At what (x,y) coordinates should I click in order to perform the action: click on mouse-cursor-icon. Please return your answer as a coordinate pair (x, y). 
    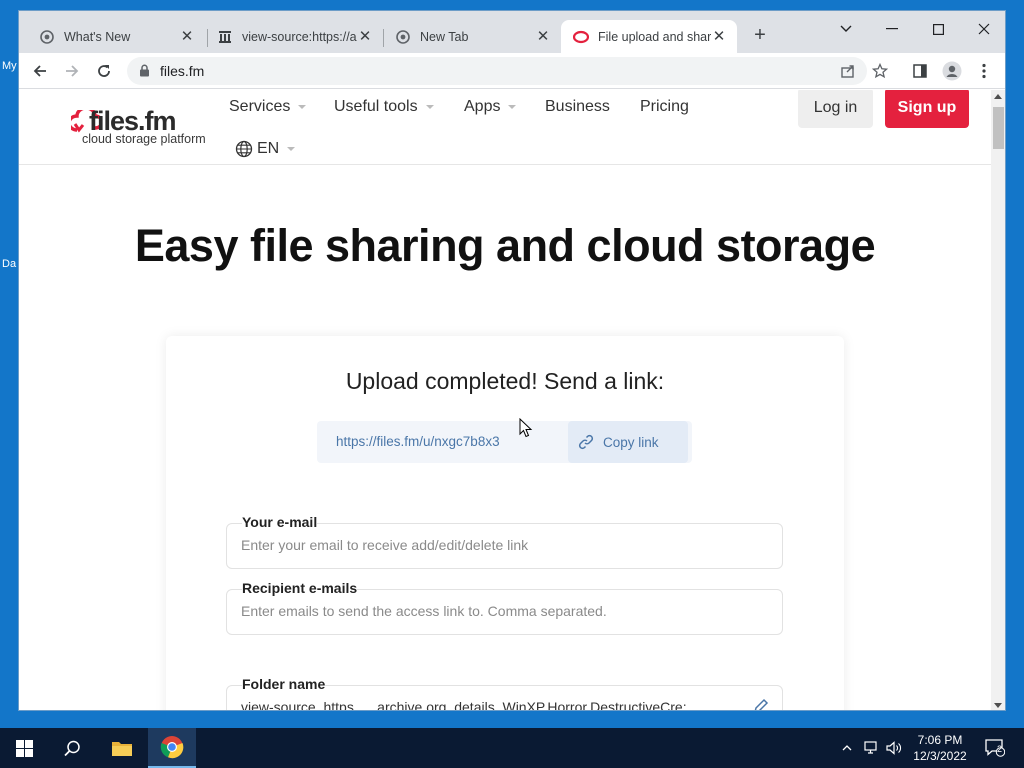
    Looking at the image, I should click on (526, 428).